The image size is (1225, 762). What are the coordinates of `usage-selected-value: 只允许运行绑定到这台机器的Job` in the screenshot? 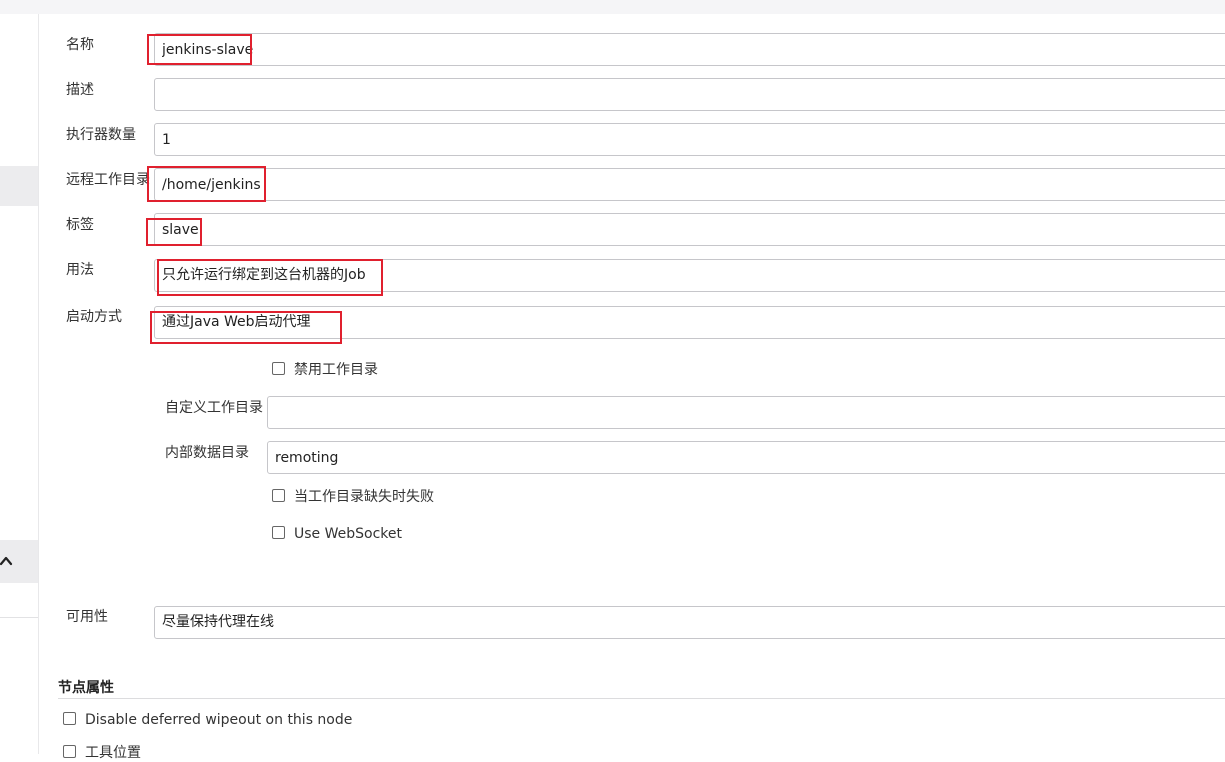 It's located at (264, 275).